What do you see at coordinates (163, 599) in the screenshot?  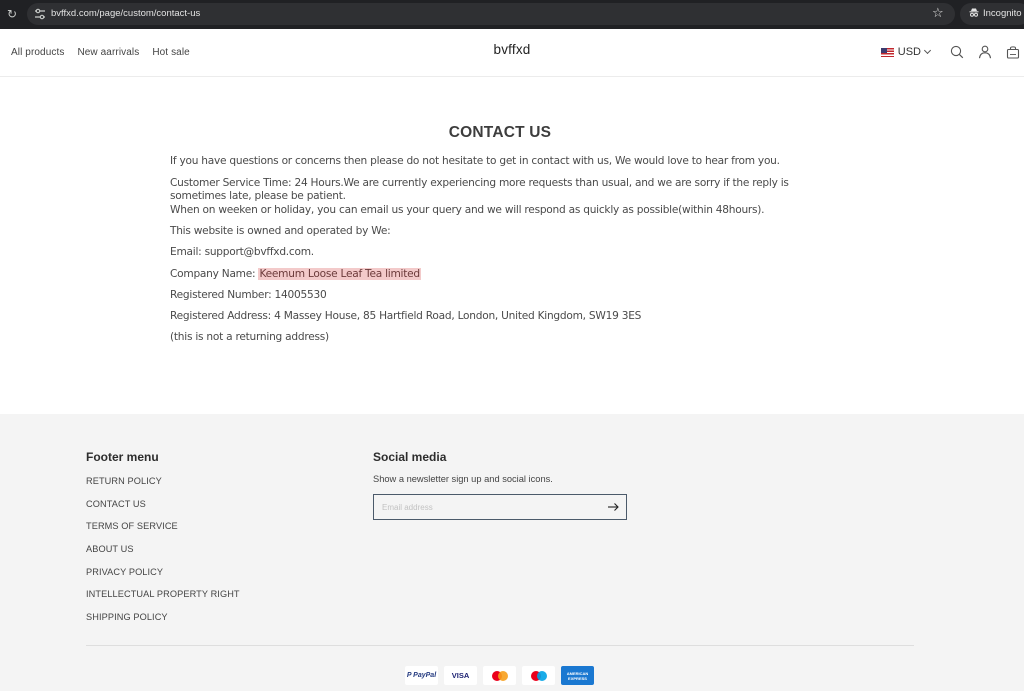 I see `footer-link-intellectual-property: INTELLECTUAL PROPERTY RIGHT` at bounding box center [163, 599].